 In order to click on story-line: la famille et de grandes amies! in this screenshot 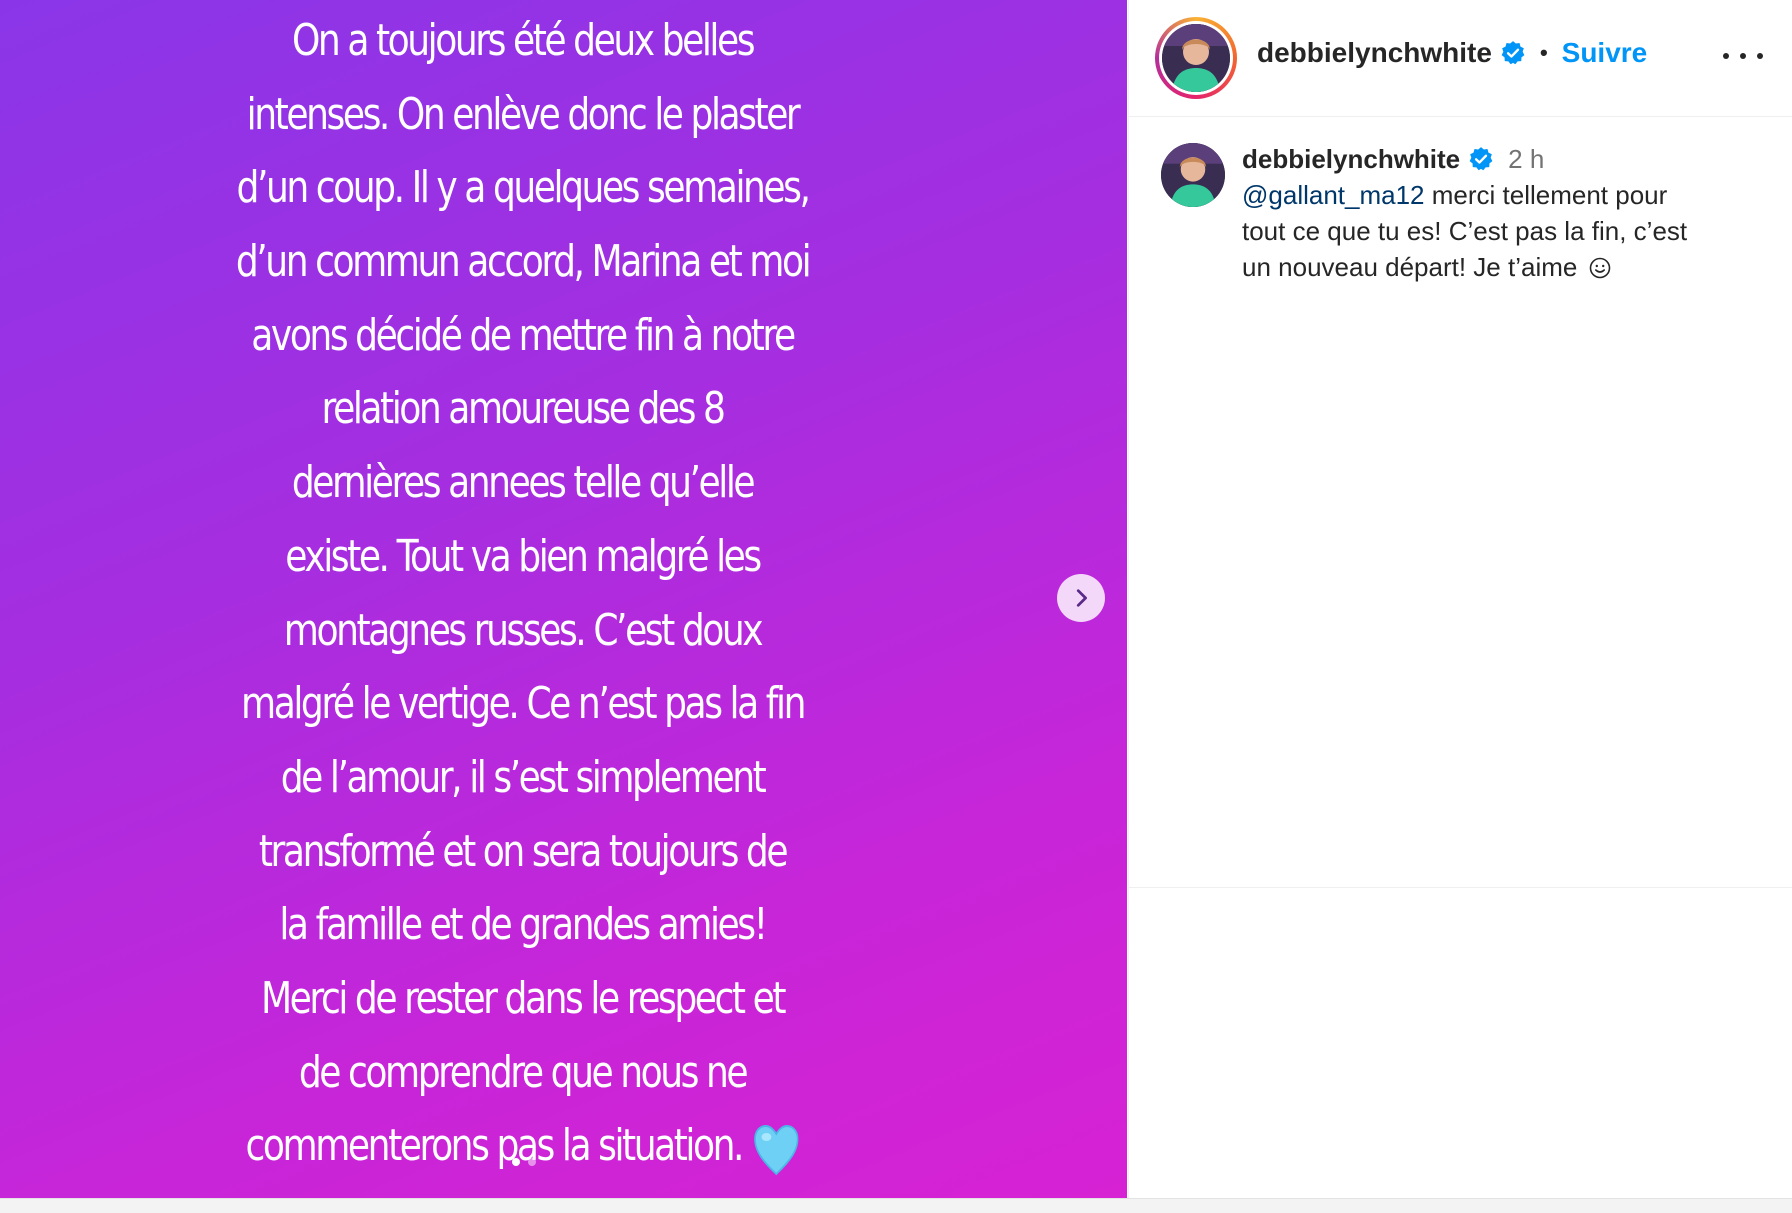, I will do `click(523, 925)`.